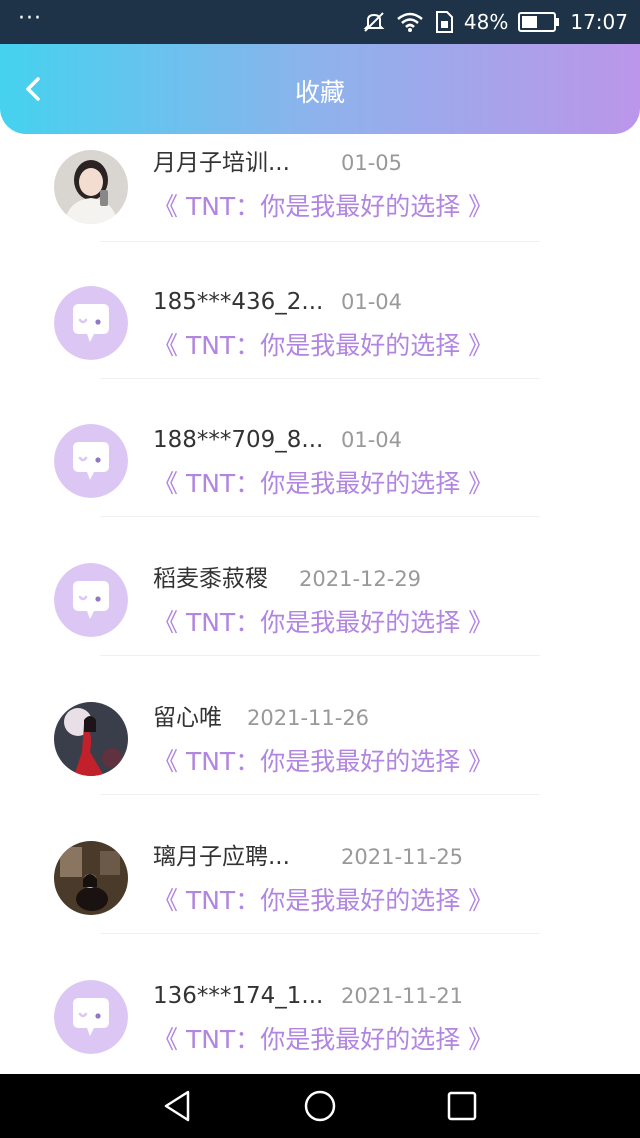 The image size is (640, 1138). Describe the element at coordinates (360, 579) in the screenshot. I see `item-date: 2021-12-29` at that location.